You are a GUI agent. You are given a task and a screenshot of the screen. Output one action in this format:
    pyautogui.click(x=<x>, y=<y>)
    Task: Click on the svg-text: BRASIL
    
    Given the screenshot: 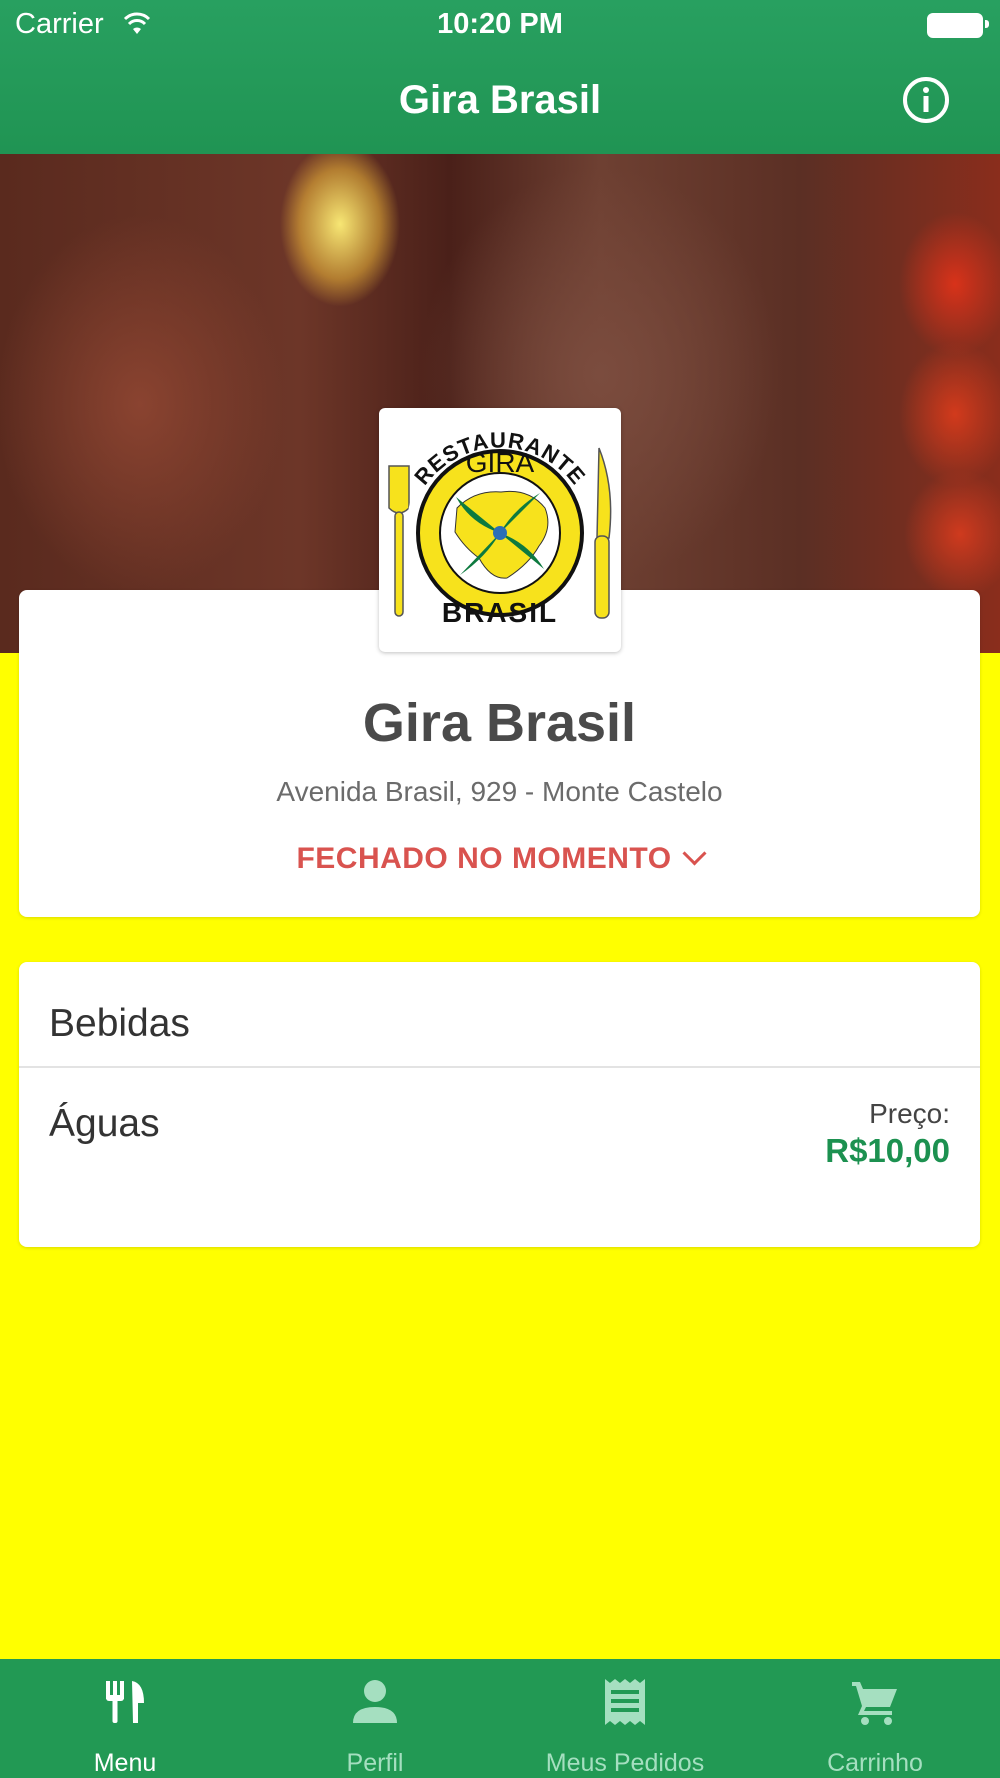 What is the action you would take?
    pyautogui.click(x=500, y=612)
    